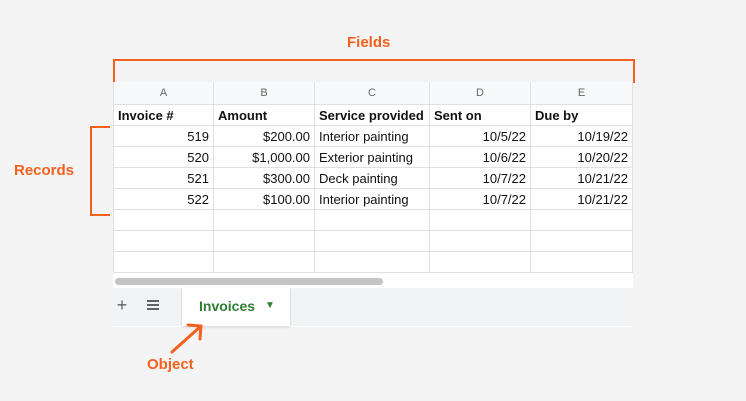  I want to click on records-callout-label: Records, so click(44, 170).